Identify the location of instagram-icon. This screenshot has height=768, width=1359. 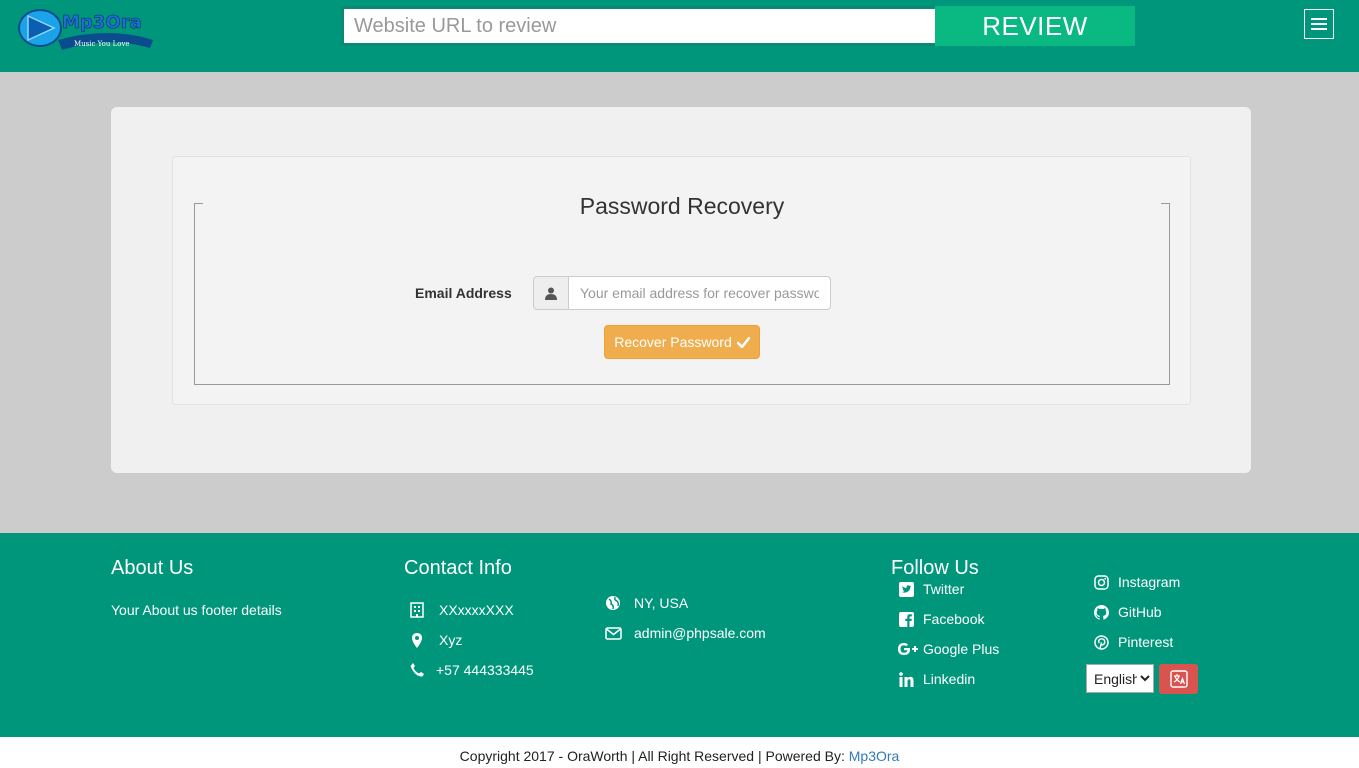
(1101, 582).